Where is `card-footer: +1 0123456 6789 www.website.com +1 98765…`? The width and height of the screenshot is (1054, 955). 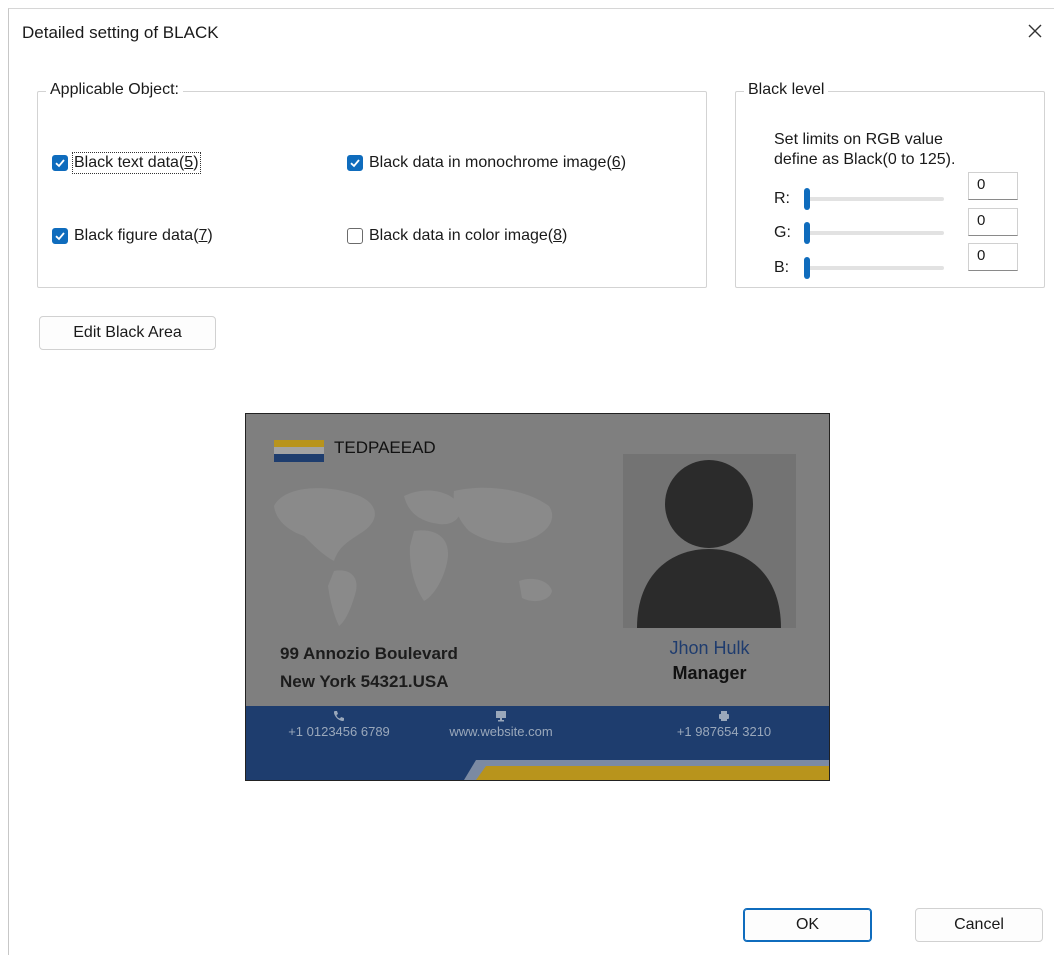
card-footer: +1 0123456 6789 www.website.com +1 98765… is located at coordinates (537, 730).